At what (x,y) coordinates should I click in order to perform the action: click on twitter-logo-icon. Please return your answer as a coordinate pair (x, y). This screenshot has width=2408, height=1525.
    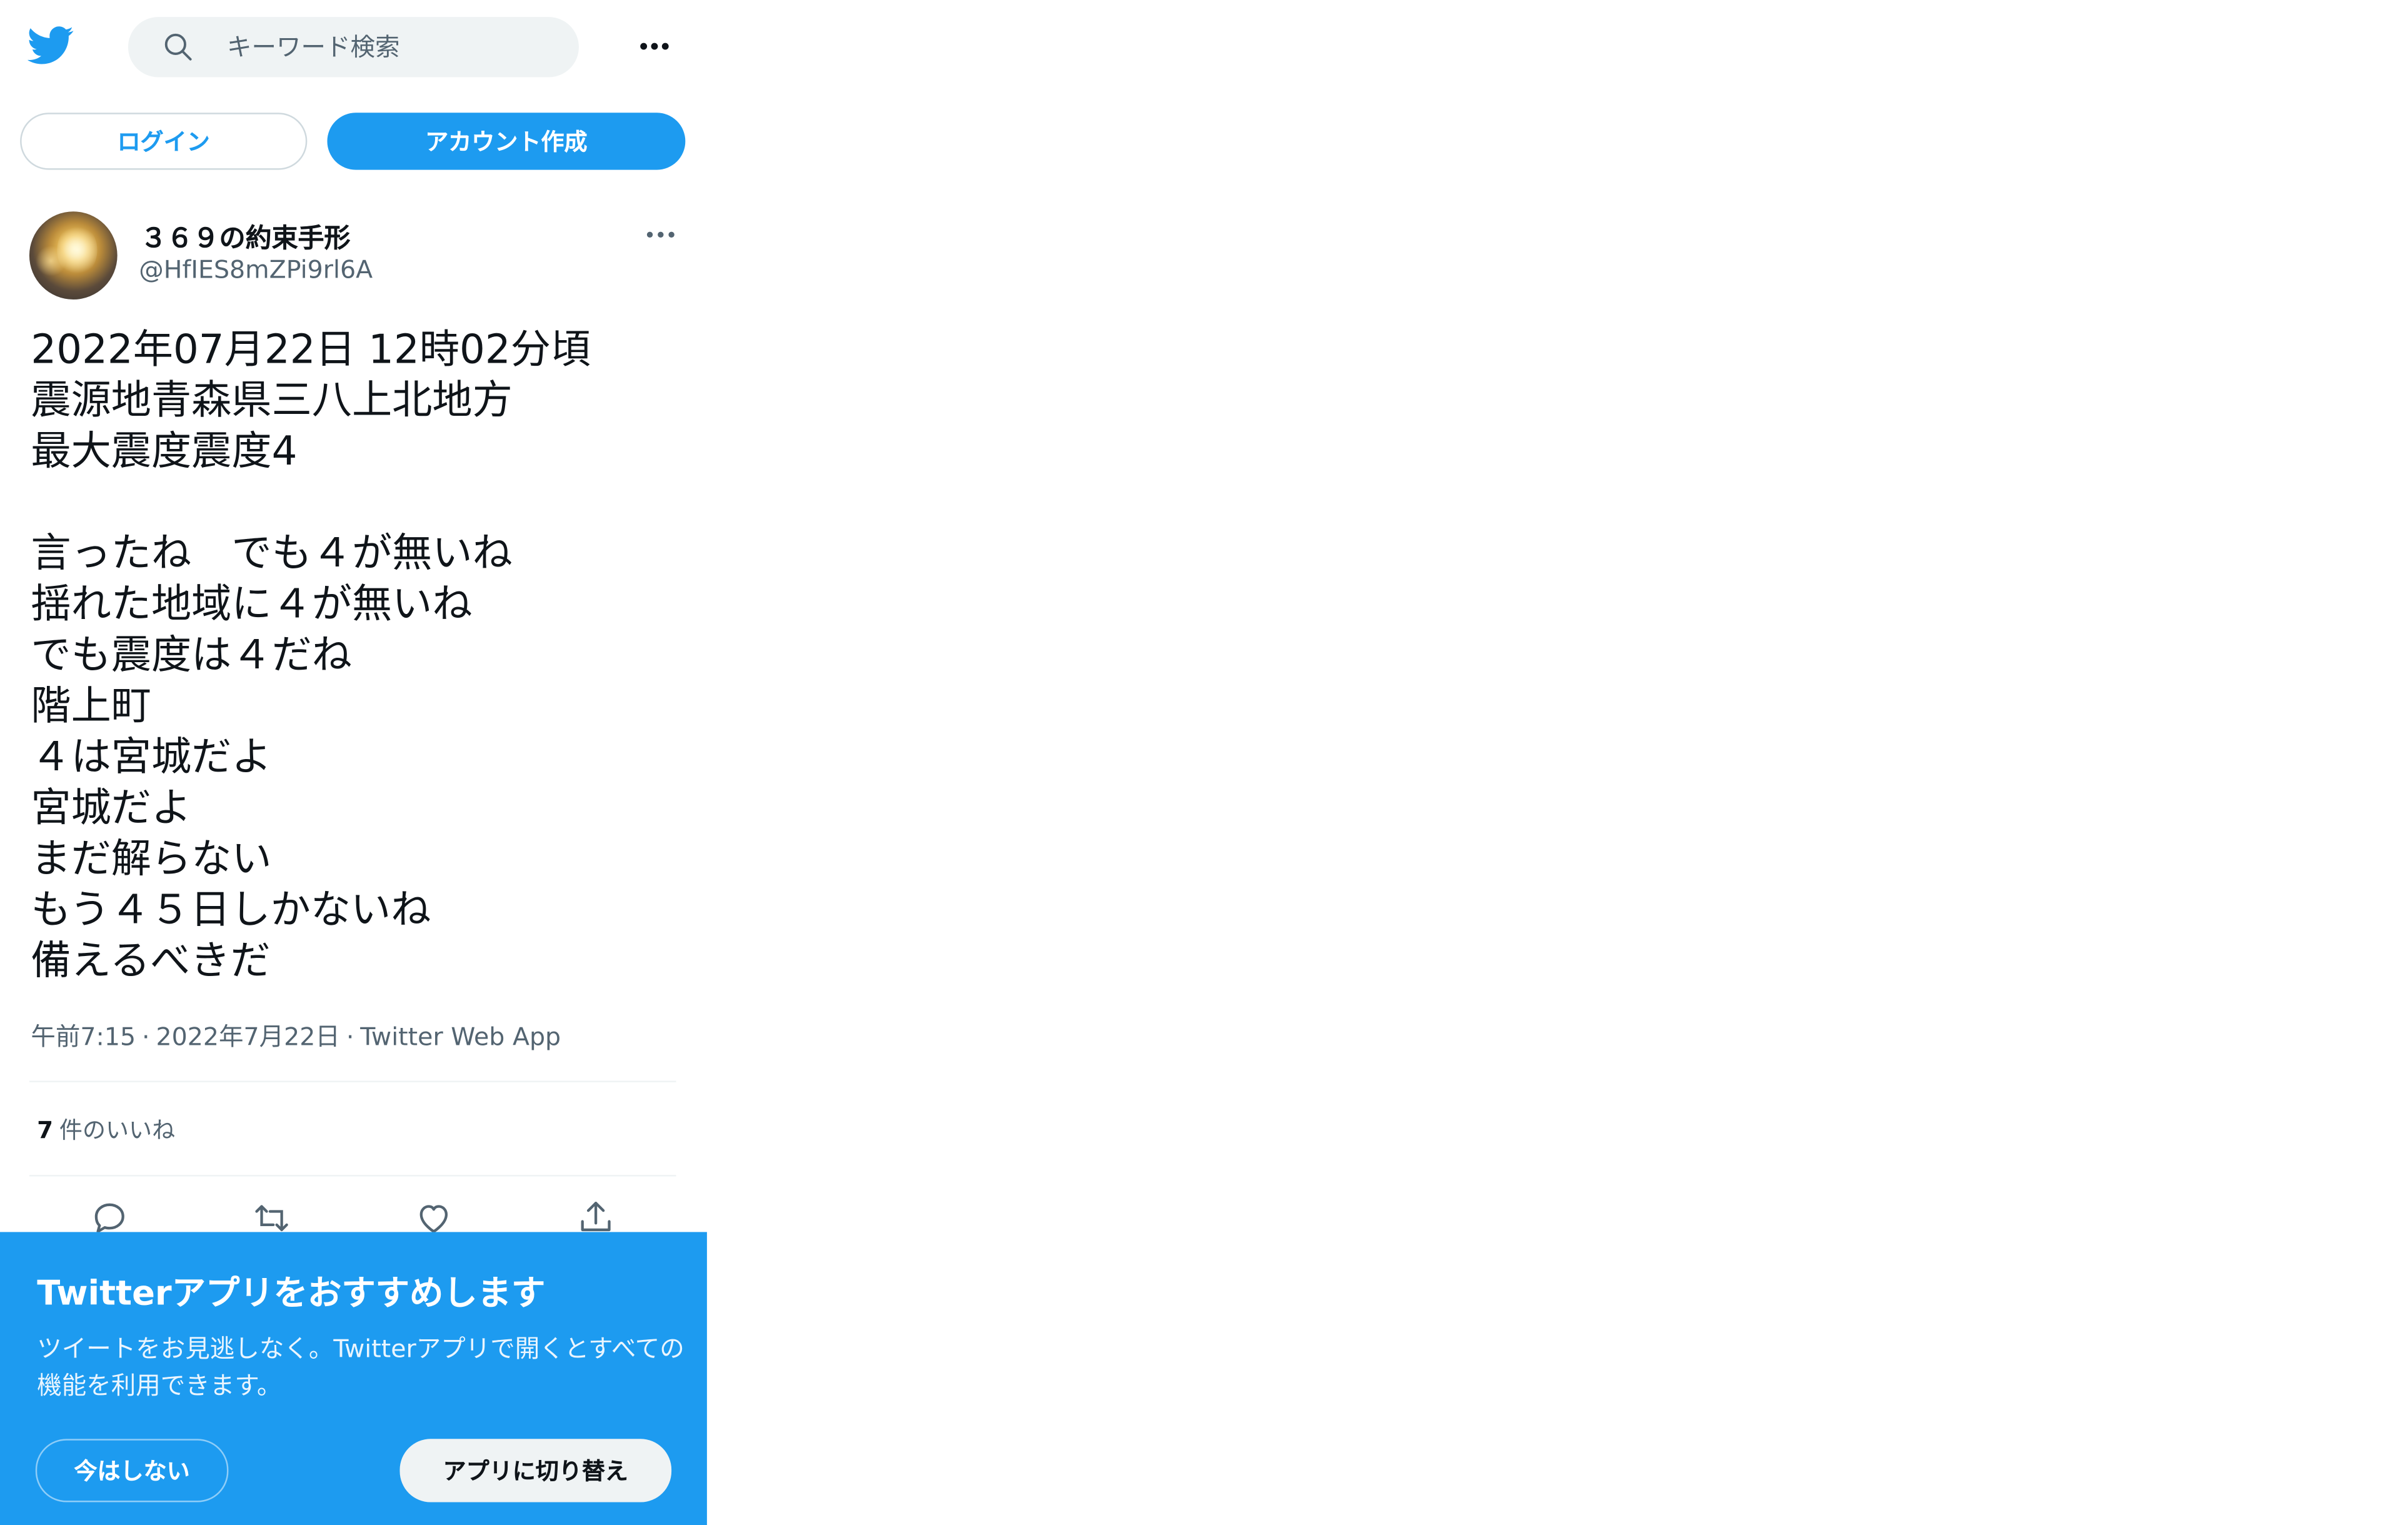
    Looking at the image, I should click on (50, 45).